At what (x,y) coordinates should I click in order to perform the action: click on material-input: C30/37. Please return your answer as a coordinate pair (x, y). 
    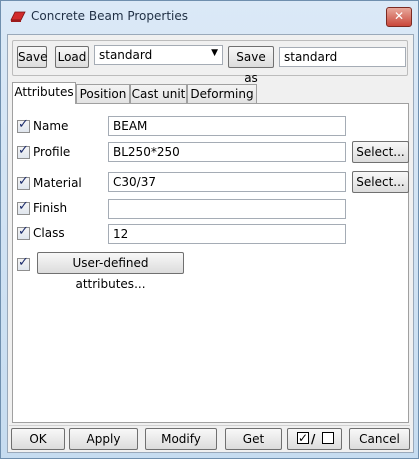
    Looking at the image, I should click on (227, 182).